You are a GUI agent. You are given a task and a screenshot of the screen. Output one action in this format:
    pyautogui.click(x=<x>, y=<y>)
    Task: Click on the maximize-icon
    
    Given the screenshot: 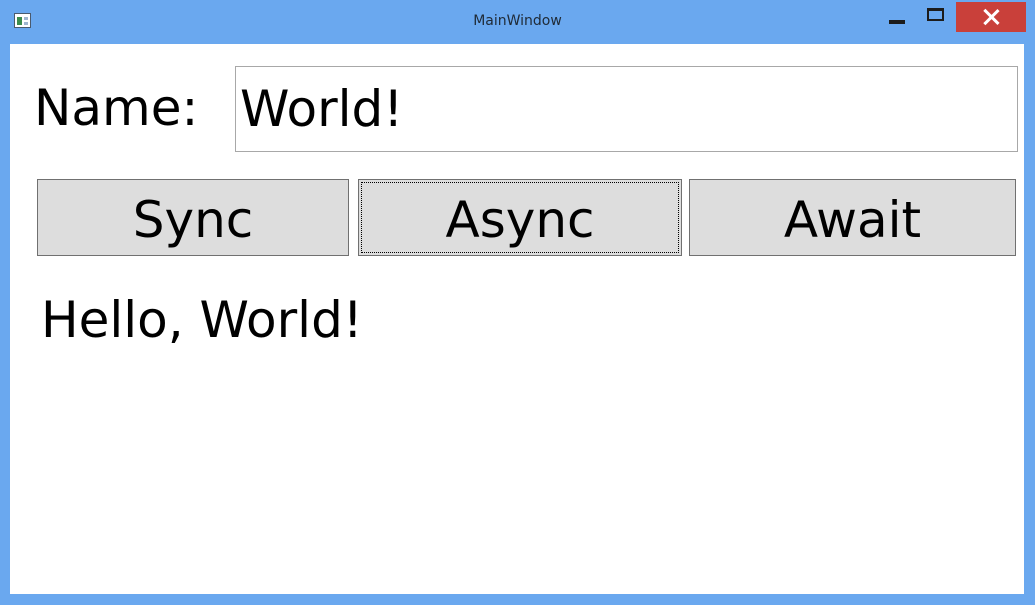 What is the action you would take?
    pyautogui.click(x=935, y=14)
    